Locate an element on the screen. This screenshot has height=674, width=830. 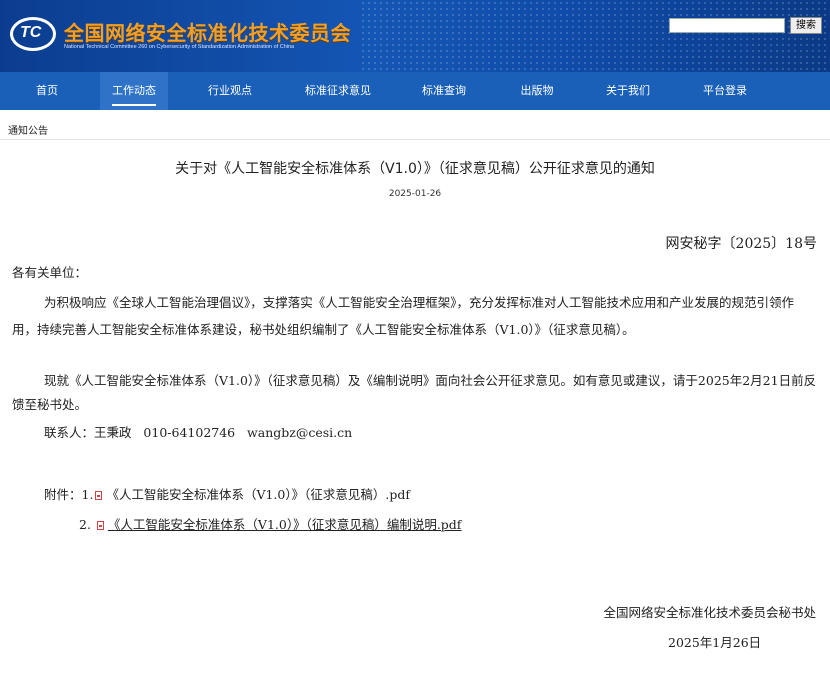
nav-platform-login: 平台登录 is located at coordinates (725, 91).